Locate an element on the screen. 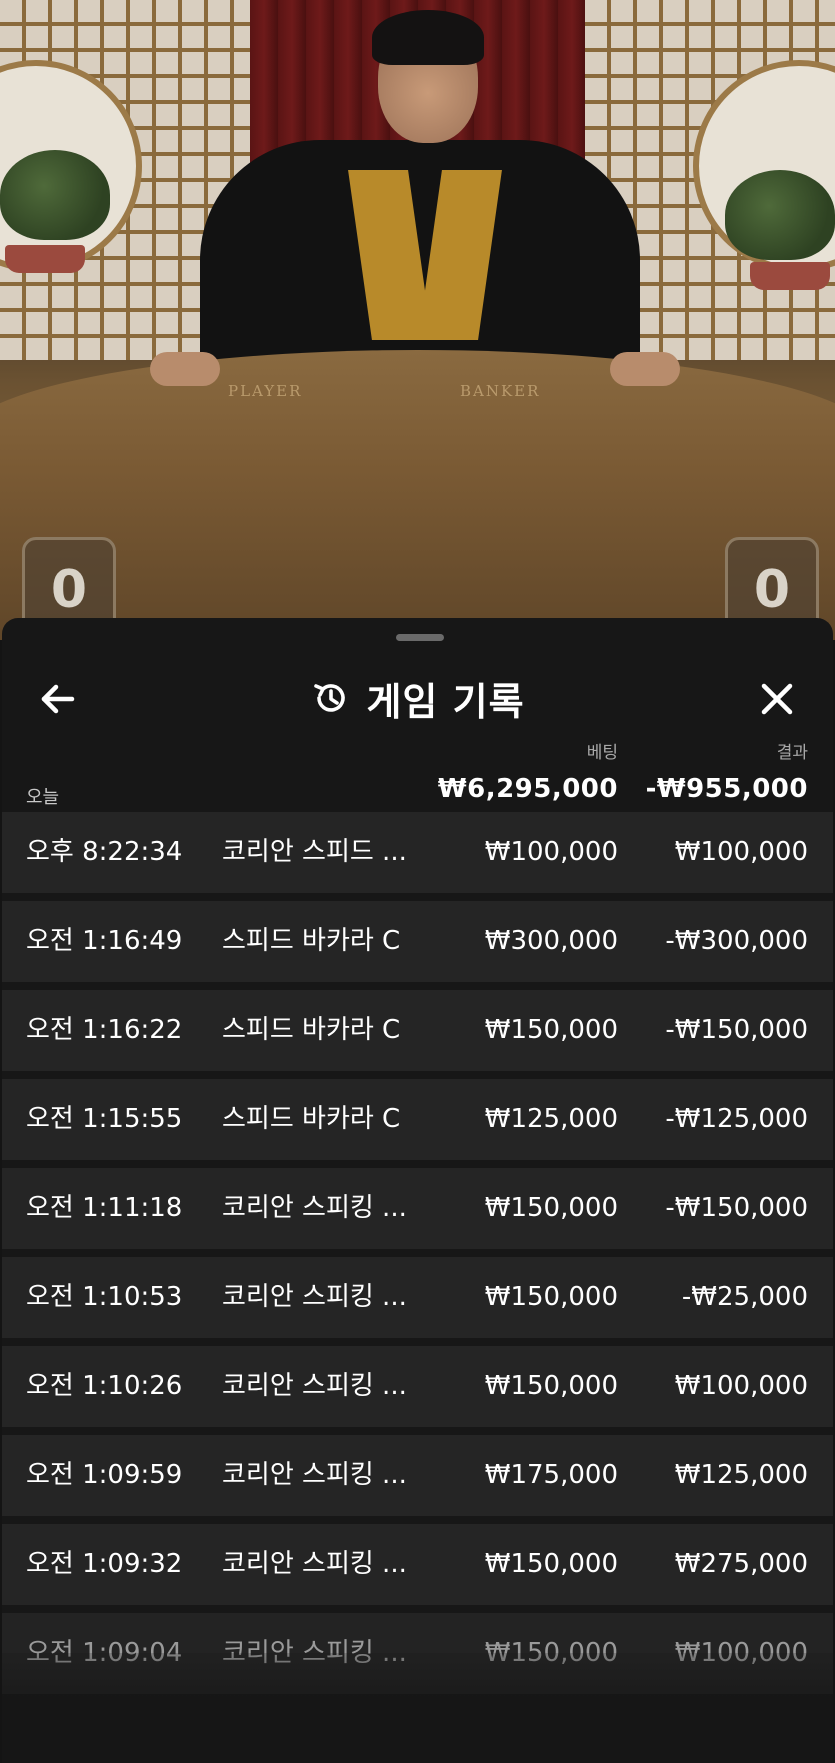 The width and height of the screenshot is (835, 1763). dealer-hair is located at coordinates (428, 37).